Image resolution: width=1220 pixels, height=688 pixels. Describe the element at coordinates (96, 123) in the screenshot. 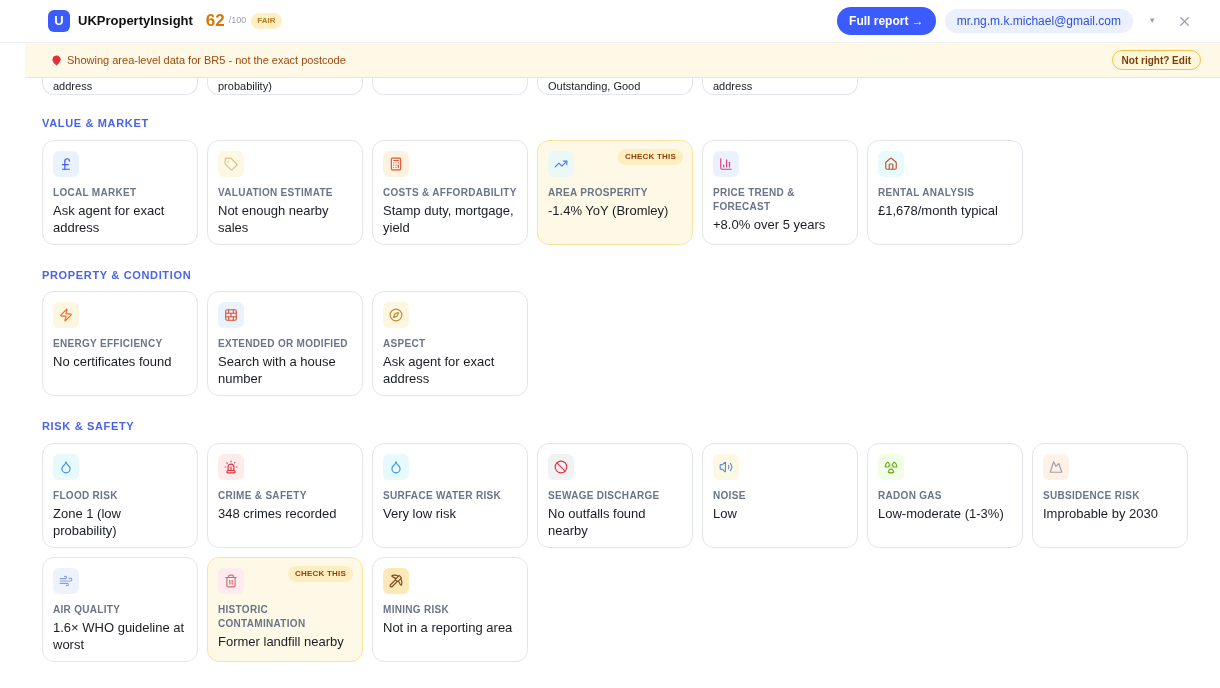

I see `section-title: VALUE & MARKET` at that location.